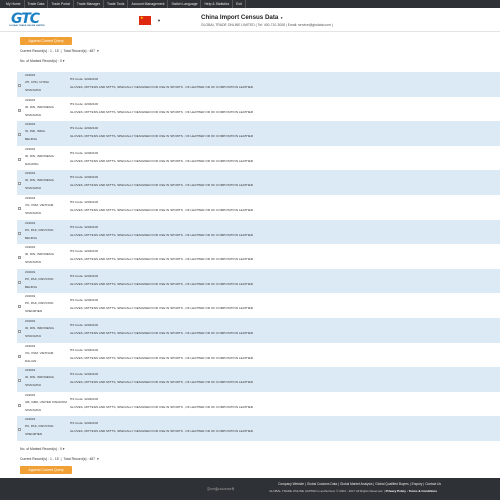  What do you see at coordinates (185, 4) in the screenshot?
I see `nav-item-switch-language: Switch Language` at bounding box center [185, 4].